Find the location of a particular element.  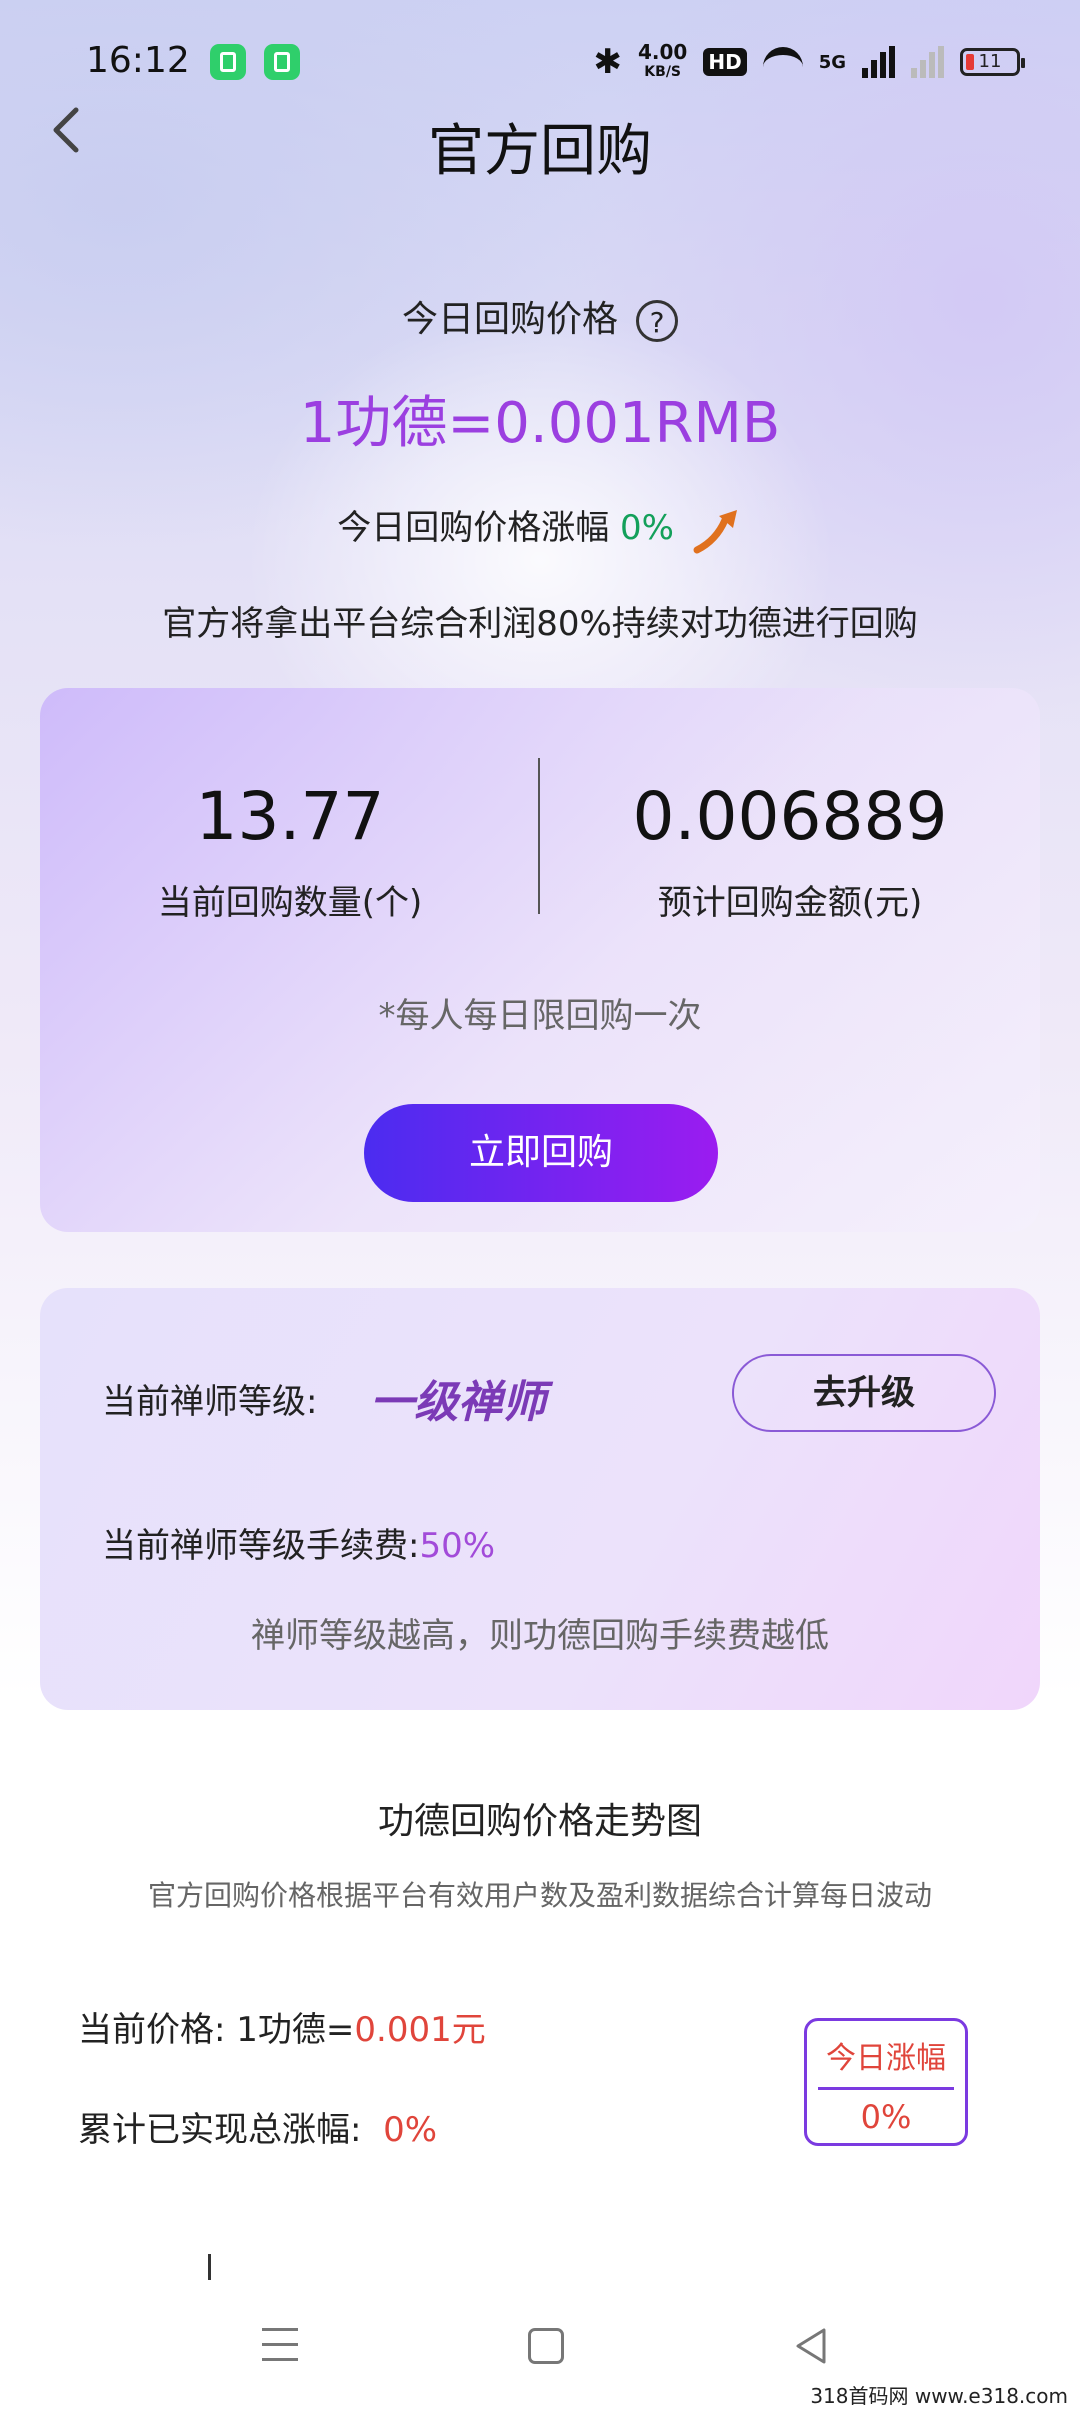

status-time: 16:12 is located at coordinates (138, 60).